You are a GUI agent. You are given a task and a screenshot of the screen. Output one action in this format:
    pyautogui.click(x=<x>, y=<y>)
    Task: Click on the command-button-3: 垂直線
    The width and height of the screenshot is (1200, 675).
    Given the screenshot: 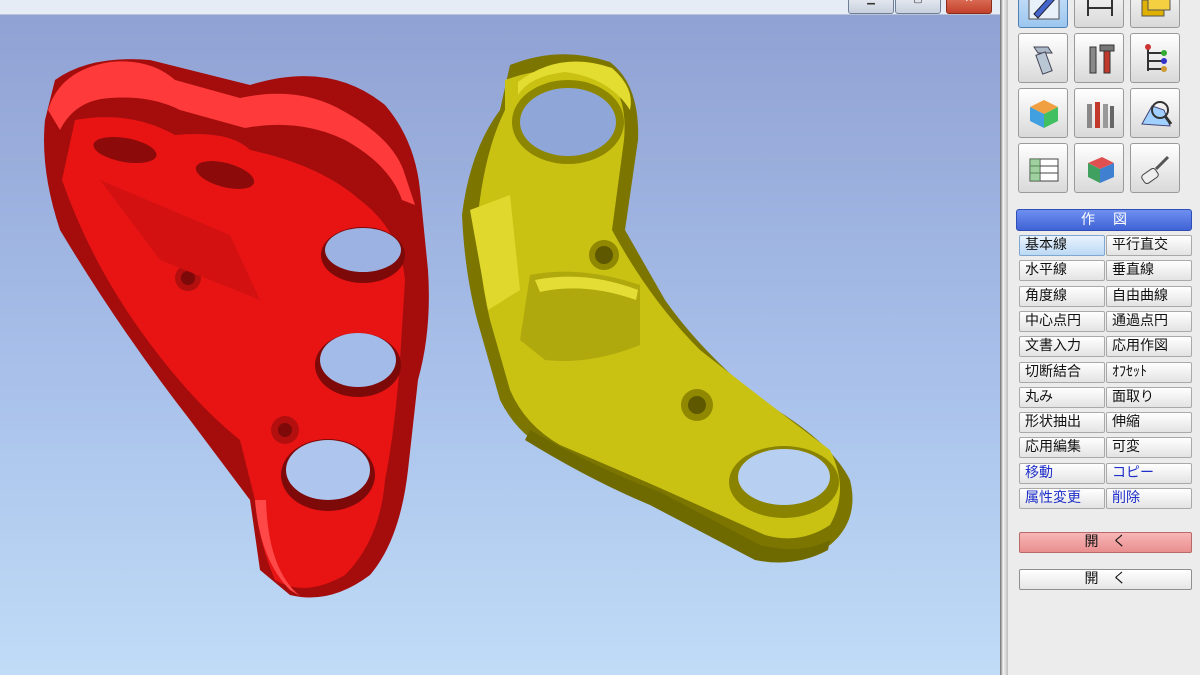 What is the action you would take?
    pyautogui.click(x=1149, y=271)
    